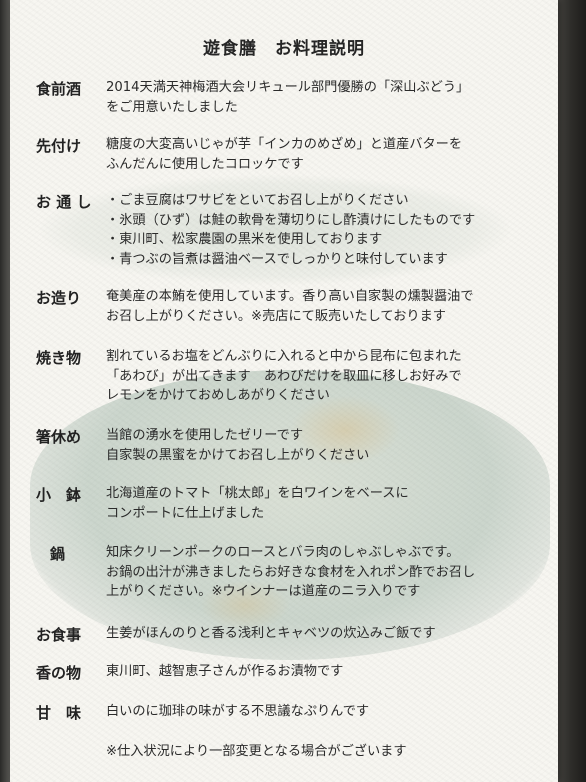  Describe the element at coordinates (185, 513) in the screenshot. I see `description-line: コンポートに仕上げました` at that location.